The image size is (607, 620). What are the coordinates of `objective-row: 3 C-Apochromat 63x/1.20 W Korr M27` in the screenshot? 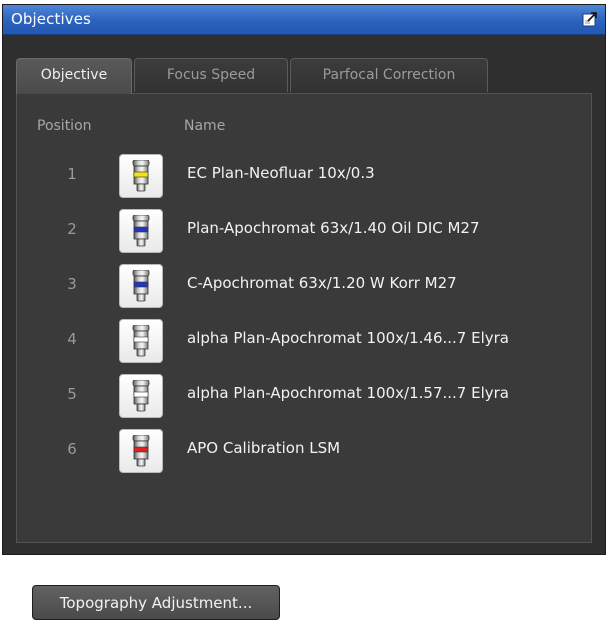 It's located at (304, 285).